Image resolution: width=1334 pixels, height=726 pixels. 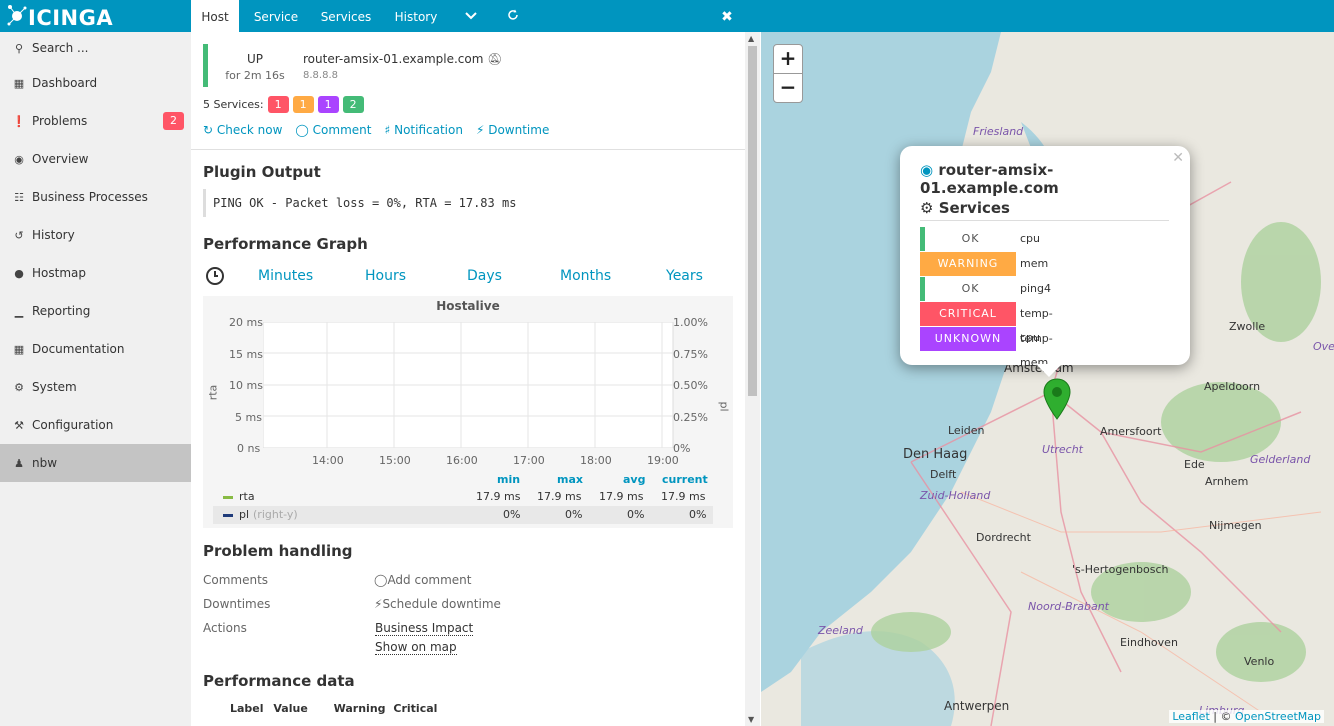 I want to click on popup-tip, so click(x=1049, y=370).